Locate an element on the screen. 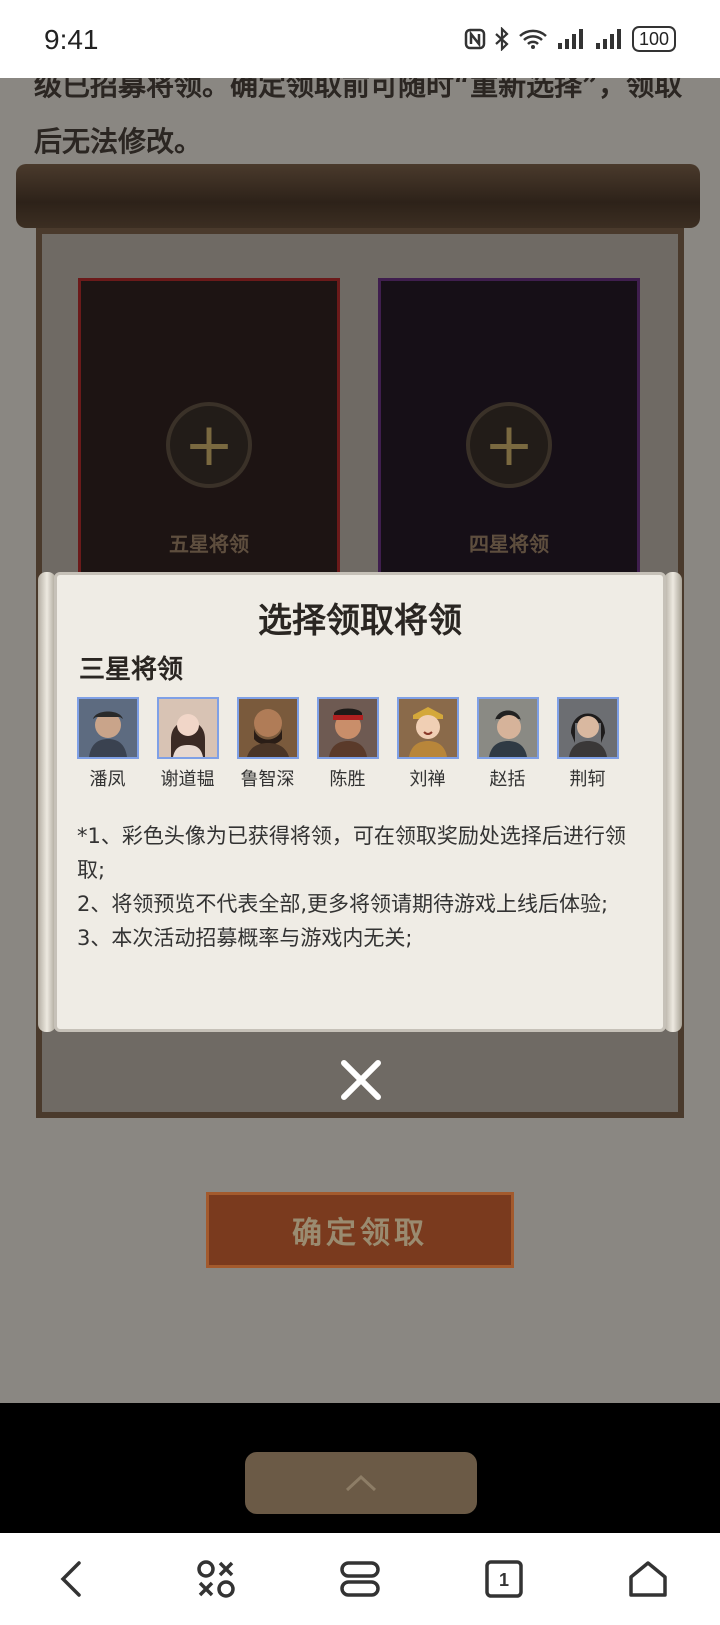  general-name: 谢道韫 is located at coordinates (187, 779).